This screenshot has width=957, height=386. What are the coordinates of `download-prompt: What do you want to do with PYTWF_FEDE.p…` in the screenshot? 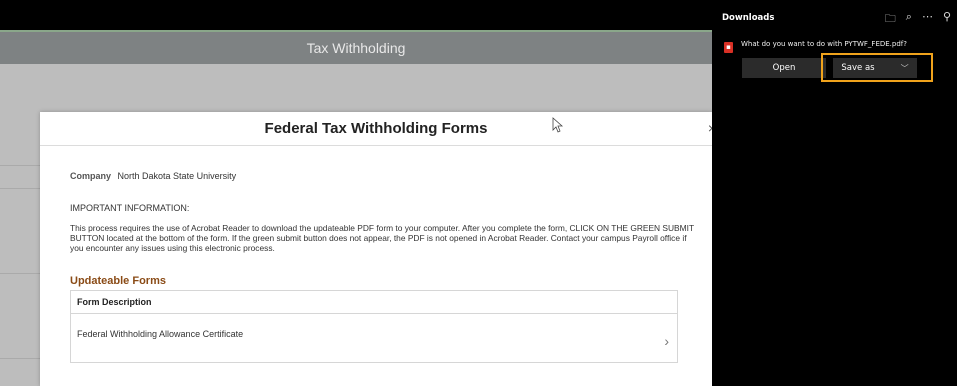 It's located at (824, 44).